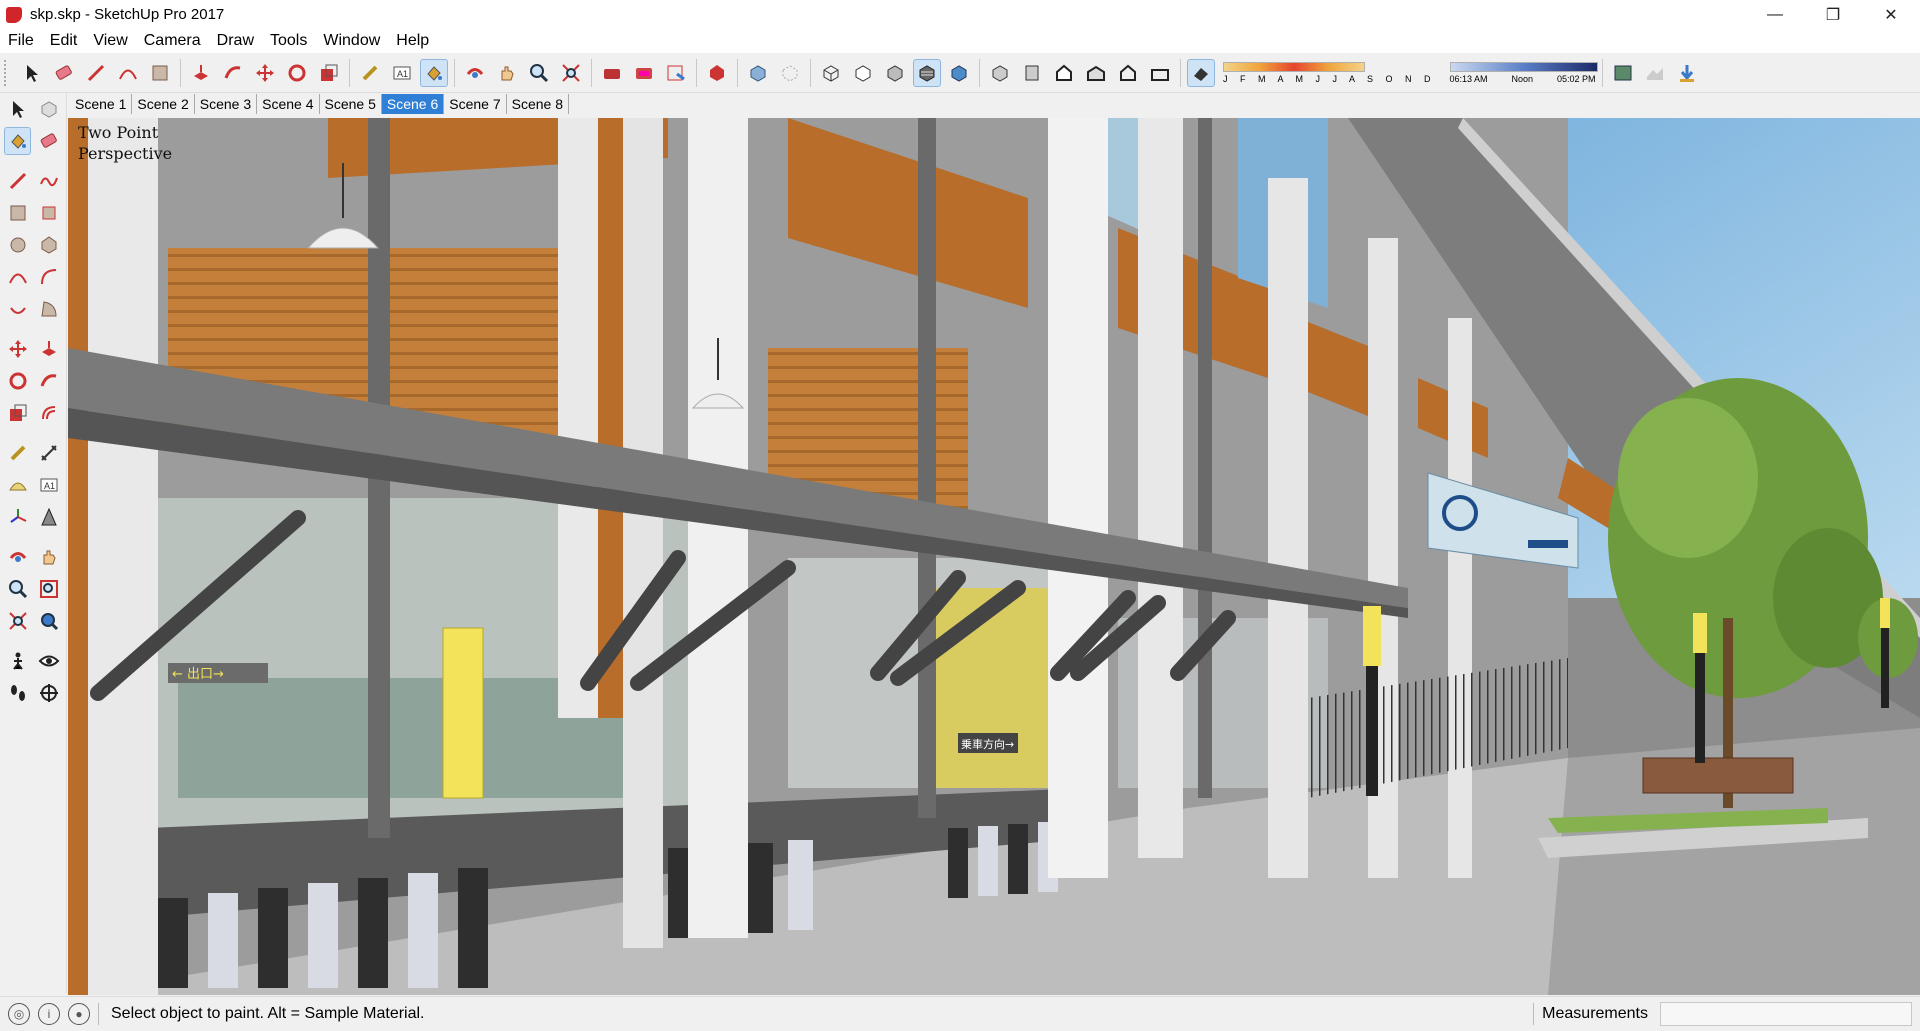 The height and width of the screenshot is (1031, 1920). Describe the element at coordinates (1833, 14) in the screenshot. I see `restore-button: ❐` at that location.